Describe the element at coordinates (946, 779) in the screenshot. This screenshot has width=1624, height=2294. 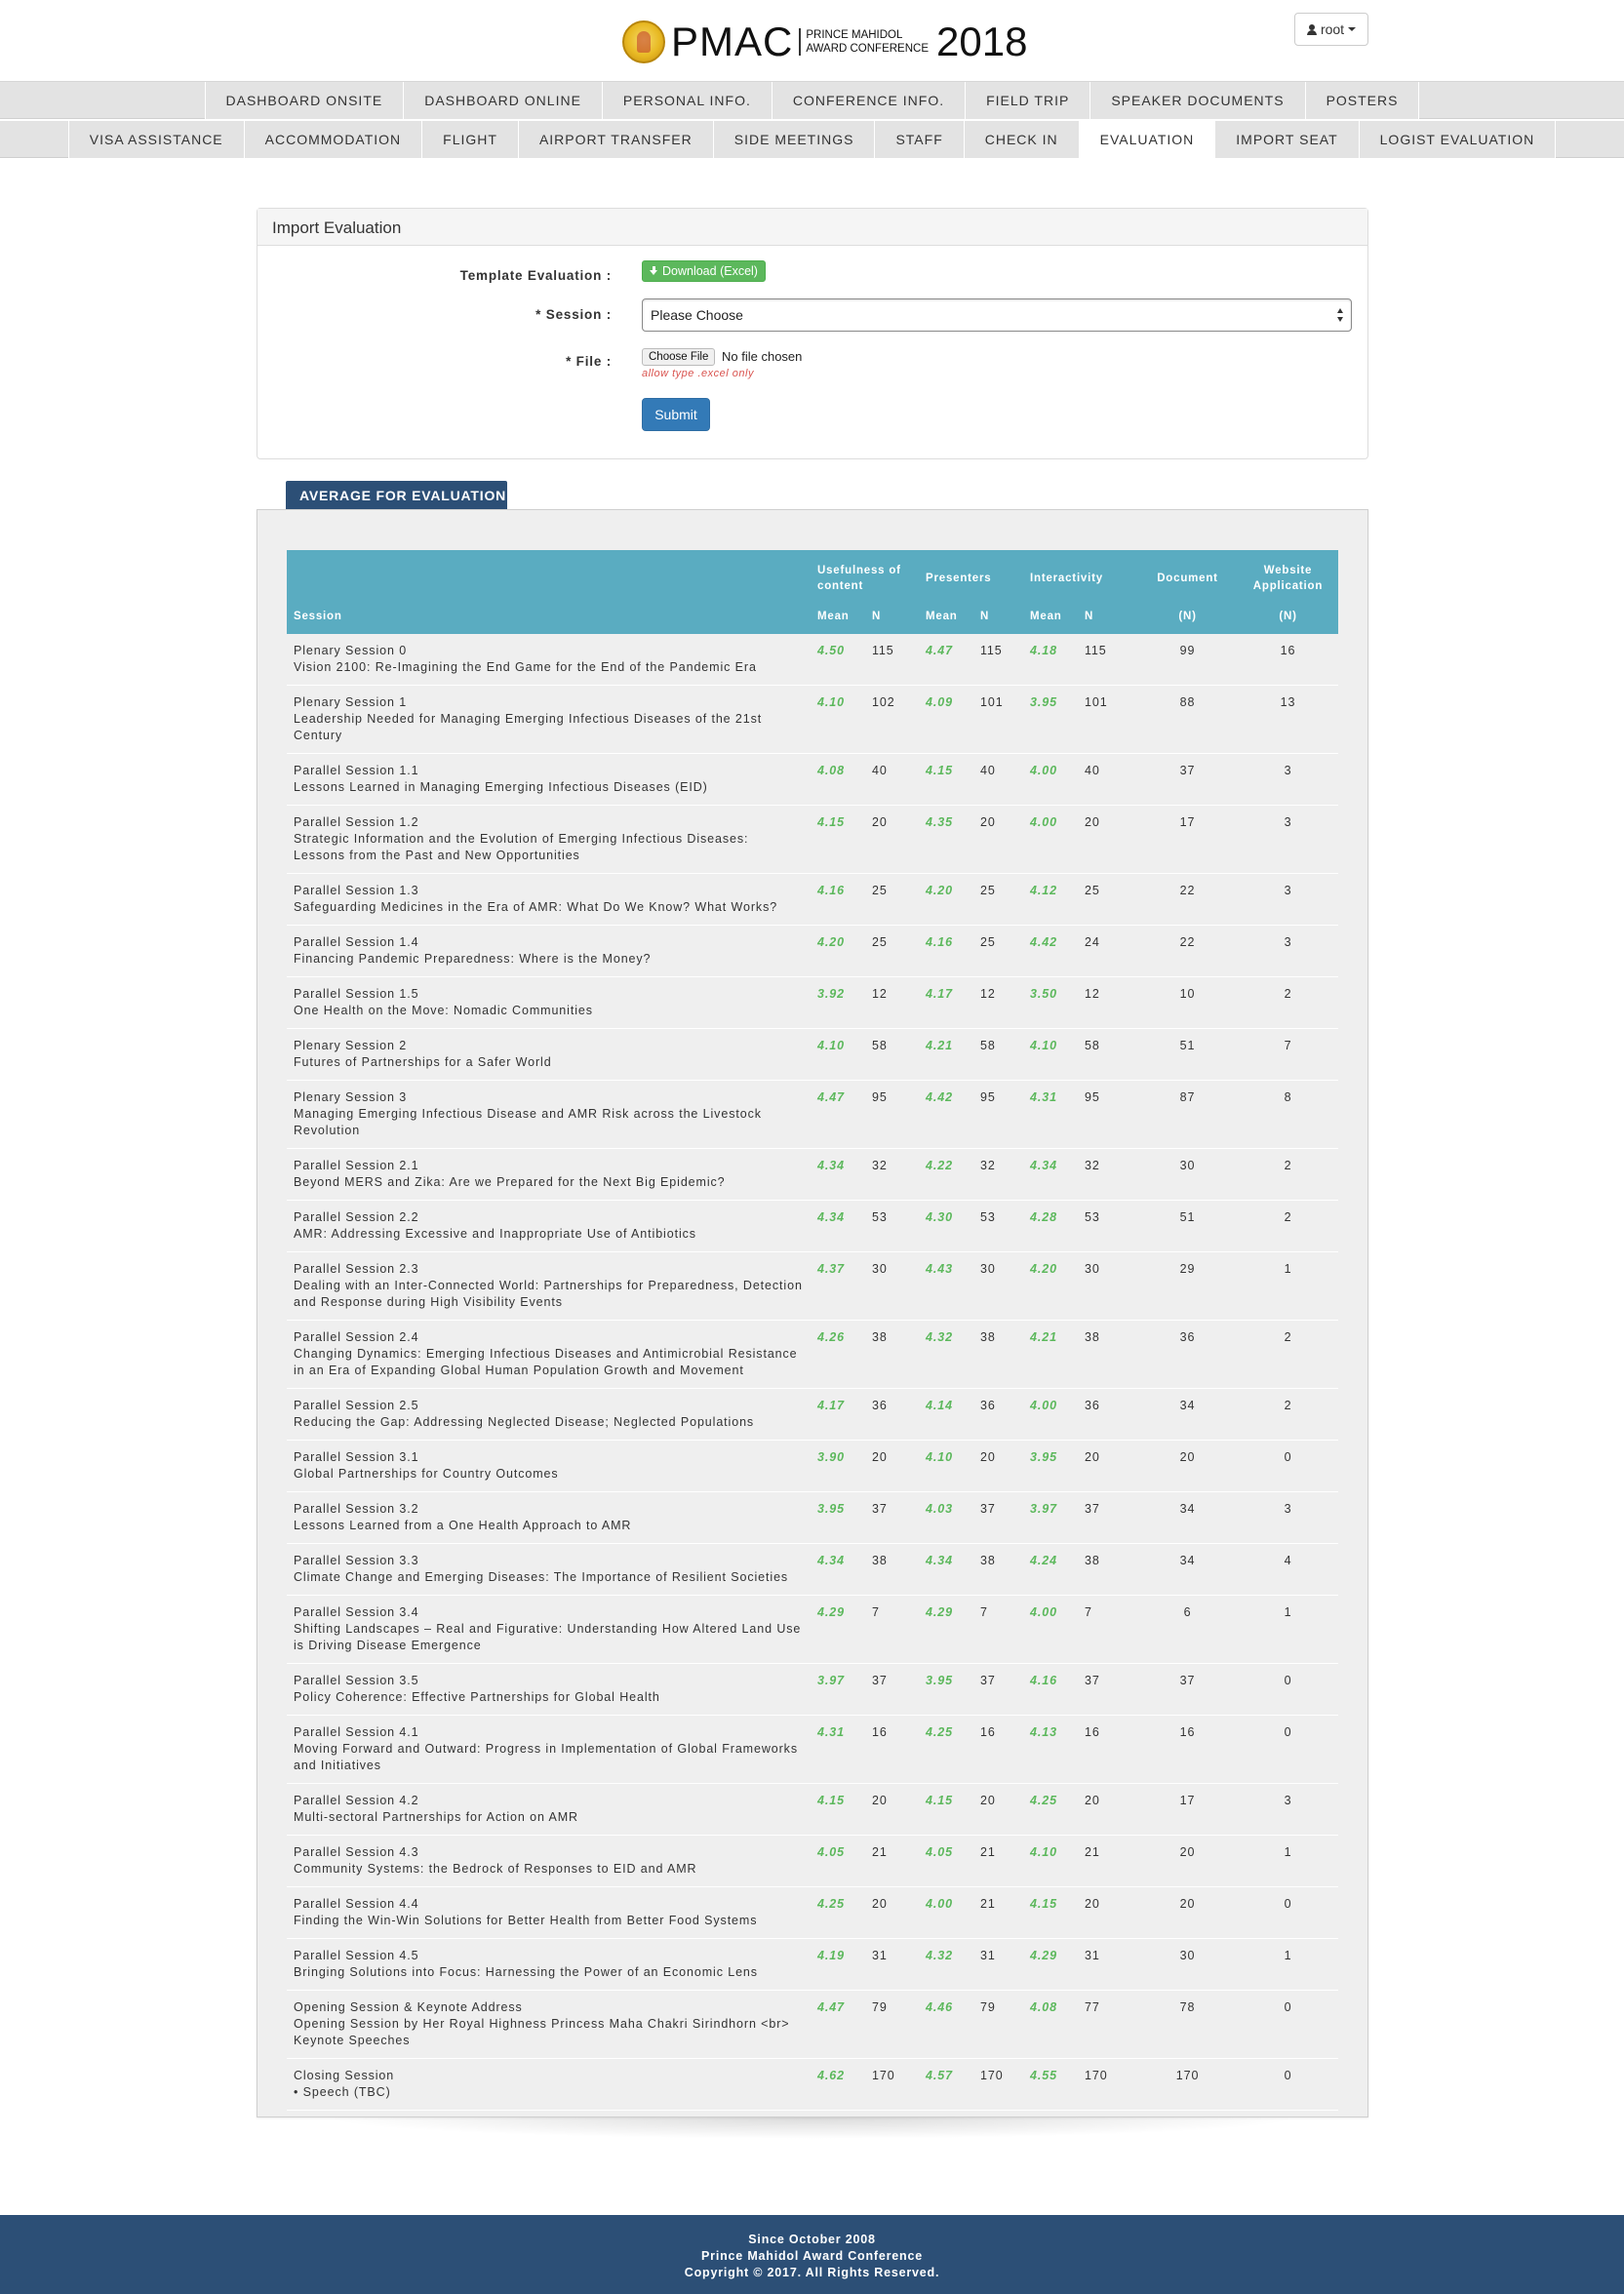
I see `presenters-mean-cell: 4.15` at that location.